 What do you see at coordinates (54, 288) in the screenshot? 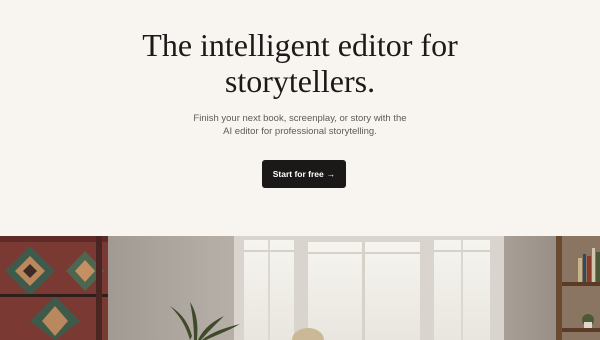
I see `tapestry` at bounding box center [54, 288].